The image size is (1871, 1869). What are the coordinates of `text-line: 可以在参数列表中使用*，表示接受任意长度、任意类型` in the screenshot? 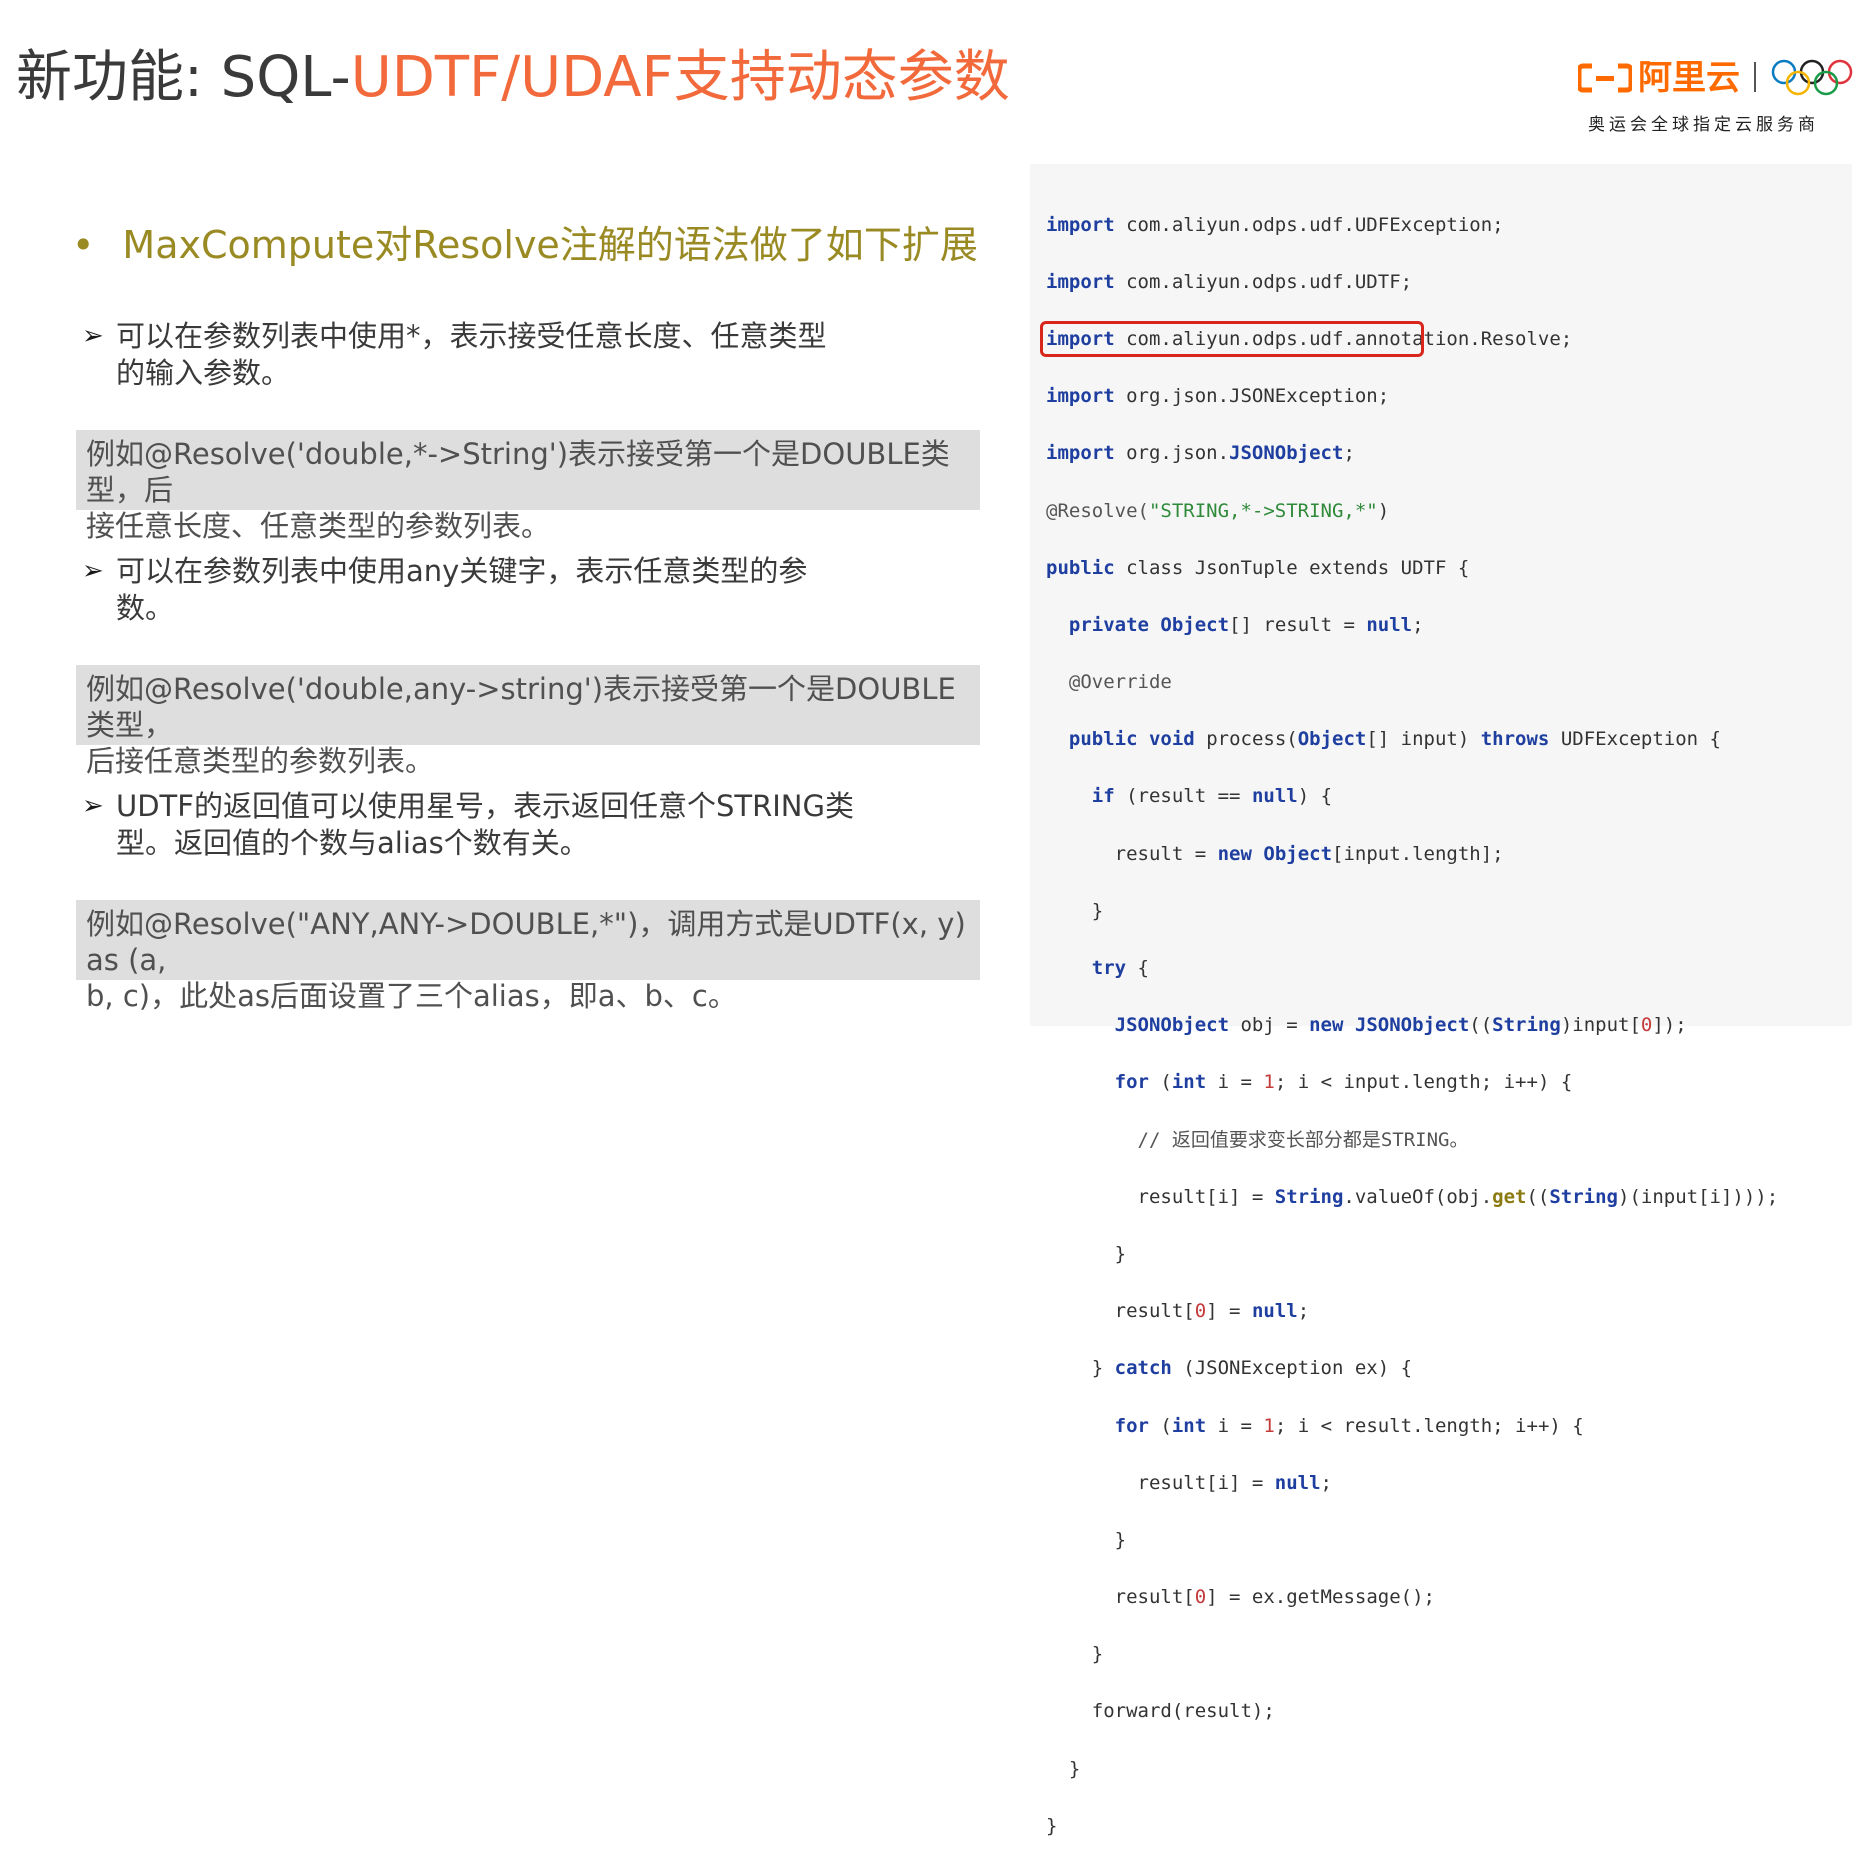 It's located at (471, 336).